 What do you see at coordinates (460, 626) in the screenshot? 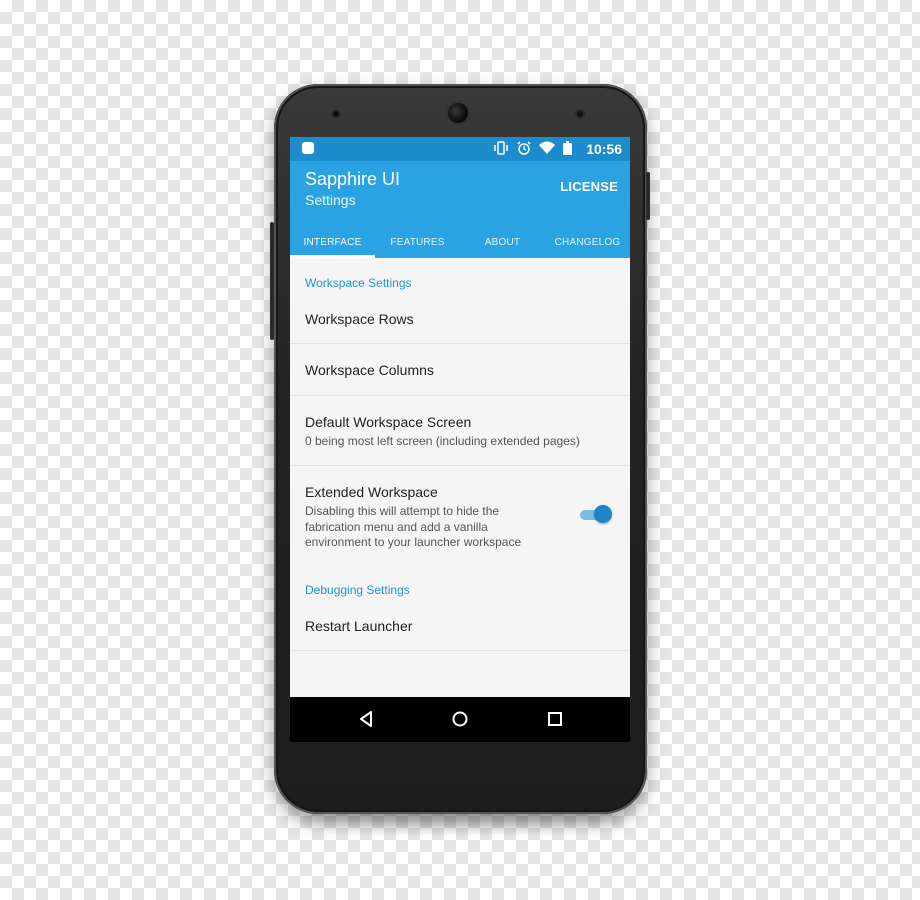
I see `restart-launcher-item: Restart Launcher` at bounding box center [460, 626].